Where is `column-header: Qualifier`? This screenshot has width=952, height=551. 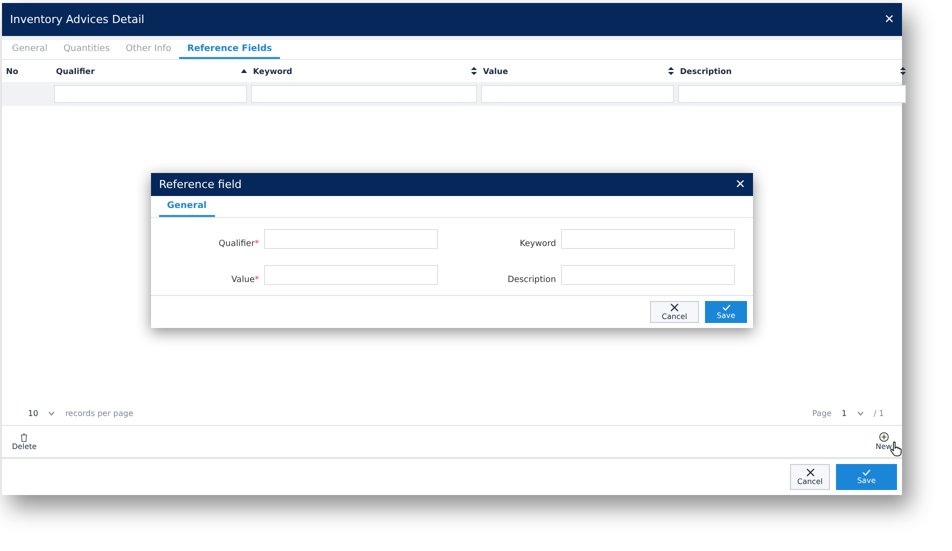
column-header: Qualifier is located at coordinates (75, 71).